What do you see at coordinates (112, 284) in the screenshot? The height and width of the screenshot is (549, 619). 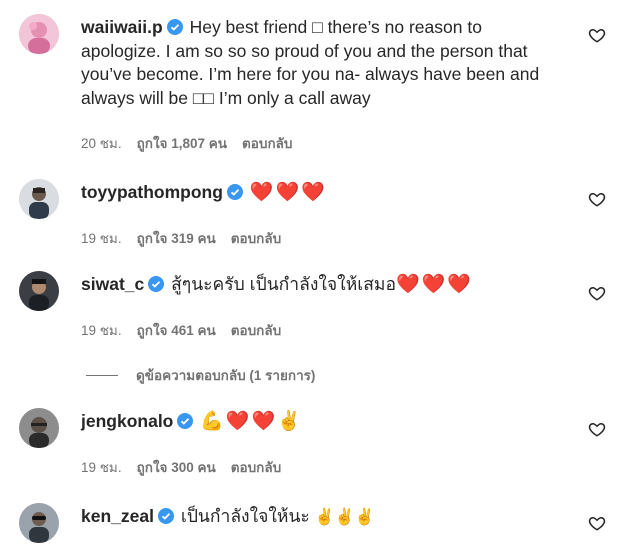 I see `username: siwat_c` at bounding box center [112, 284].